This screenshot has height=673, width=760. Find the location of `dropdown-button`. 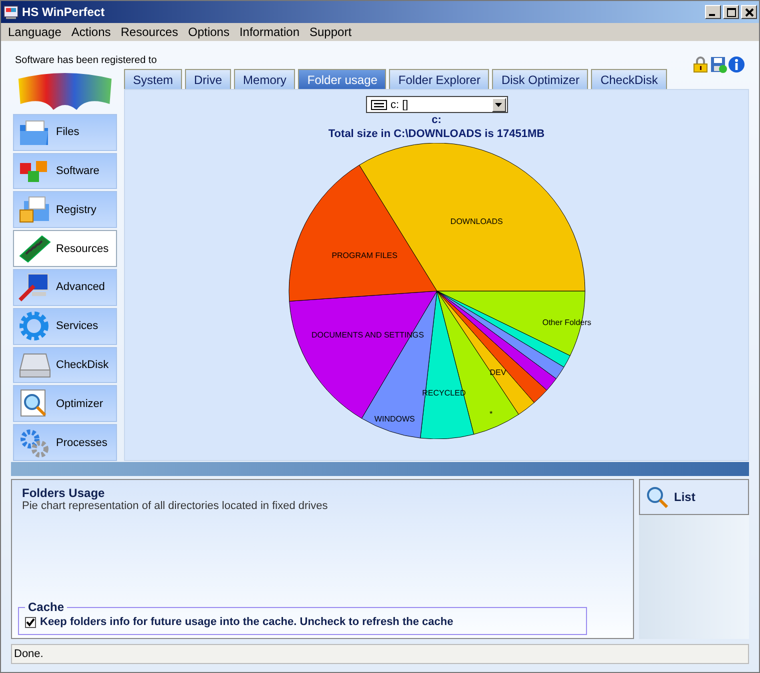

dropdown-button is located at coordinates (499, 105).